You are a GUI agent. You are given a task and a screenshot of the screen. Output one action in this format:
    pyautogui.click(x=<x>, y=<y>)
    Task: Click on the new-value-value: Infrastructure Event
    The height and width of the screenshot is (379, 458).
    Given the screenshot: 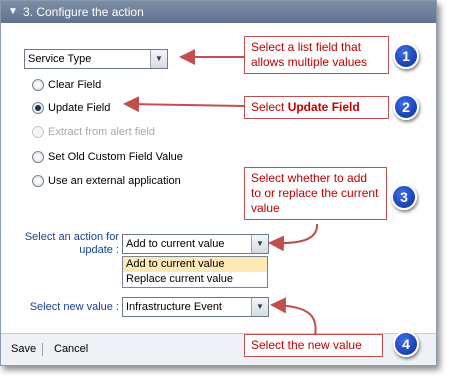 What is the action you would take?
    pyautogui.click(x=174, y=307)
    